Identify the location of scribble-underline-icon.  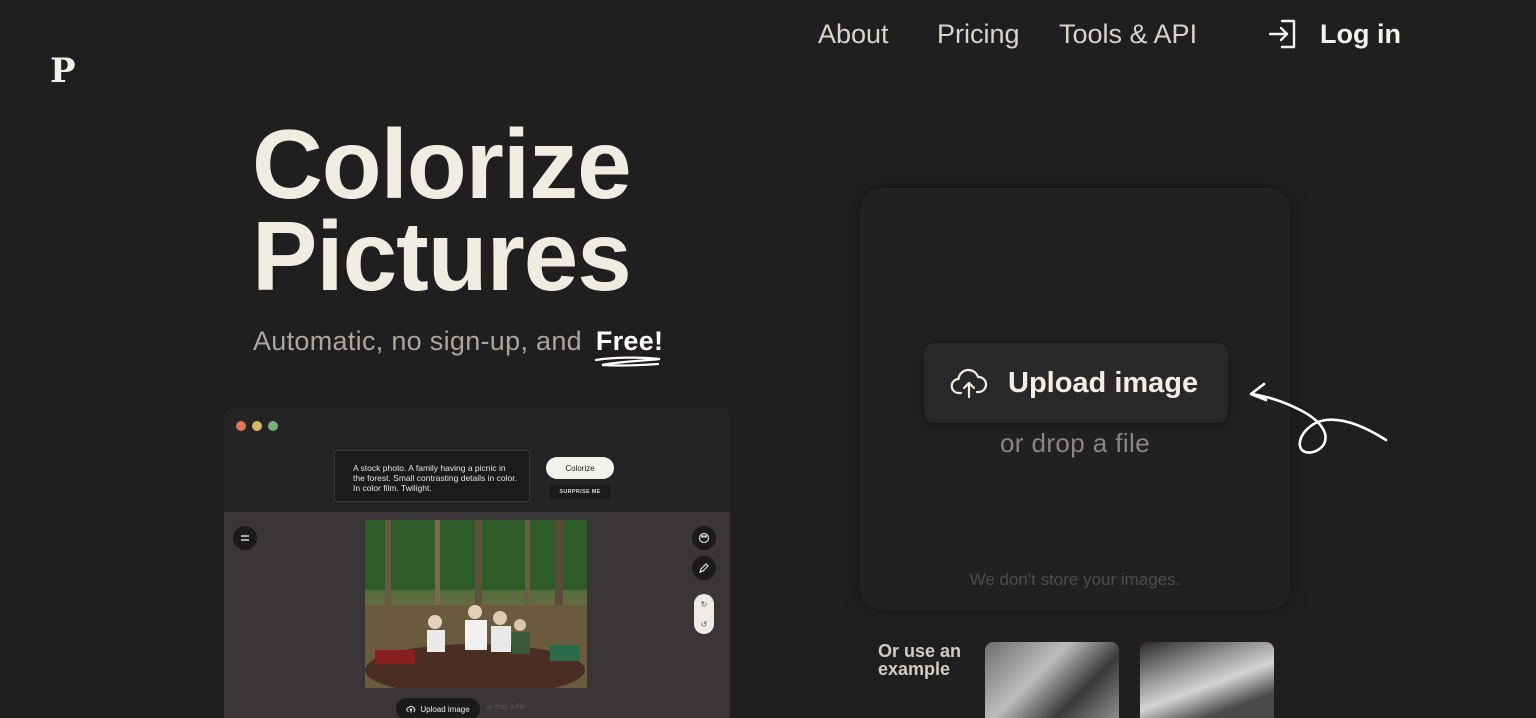
(627, 361).